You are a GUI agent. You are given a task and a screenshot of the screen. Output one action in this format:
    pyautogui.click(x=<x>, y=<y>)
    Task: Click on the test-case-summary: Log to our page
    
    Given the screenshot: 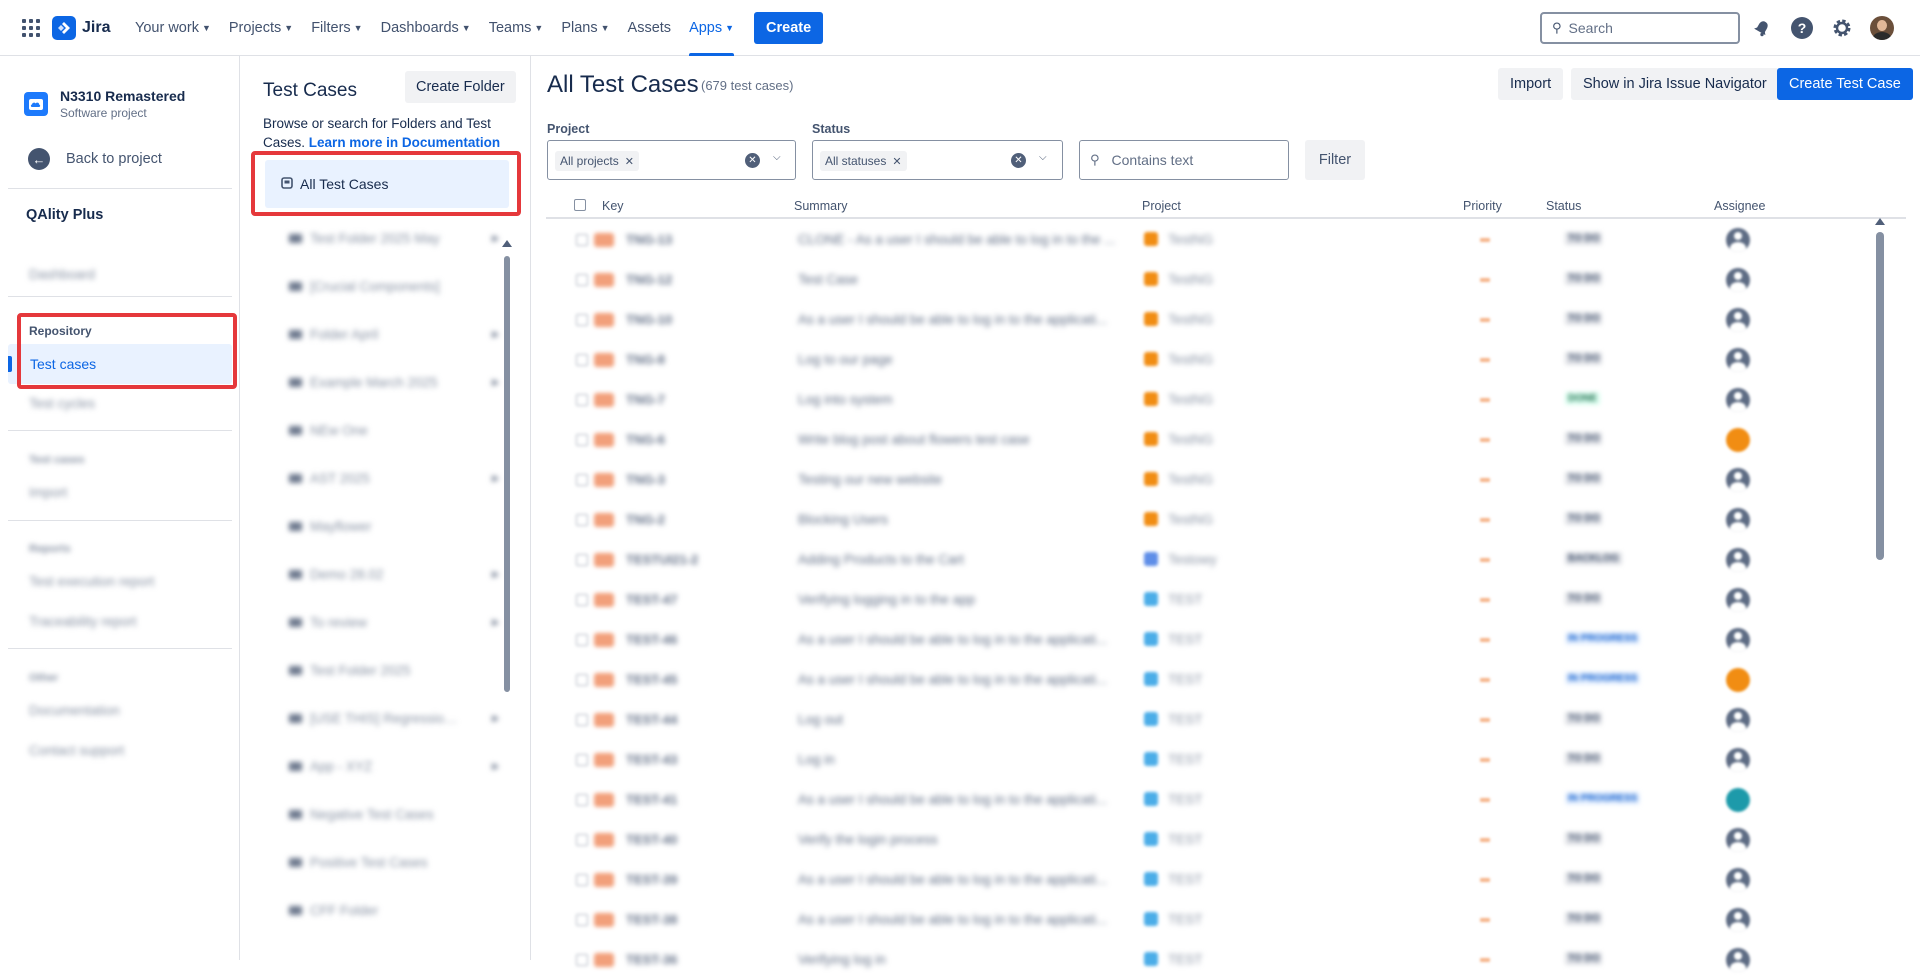 What is the action you would take?
    pyautogui.click(x=963, y=359)
    